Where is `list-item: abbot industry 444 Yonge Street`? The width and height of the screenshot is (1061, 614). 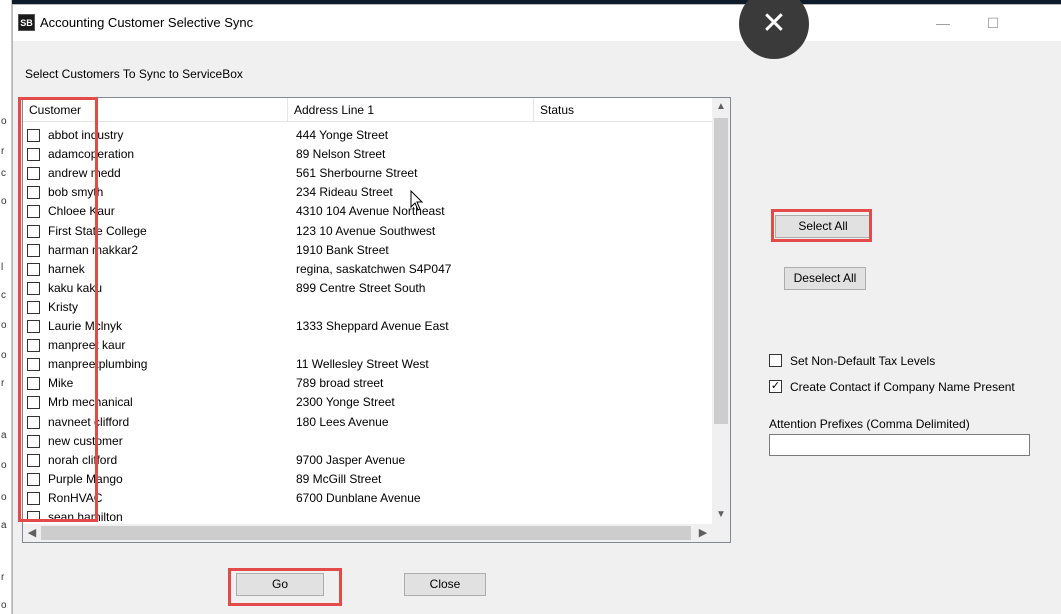
list-item: abbot industry 444 Yonge Street is located at coordinates (368, 135).